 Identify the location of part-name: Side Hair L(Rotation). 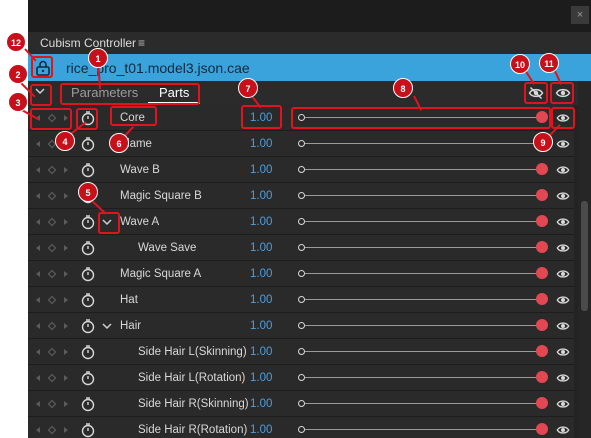
(191, 378).